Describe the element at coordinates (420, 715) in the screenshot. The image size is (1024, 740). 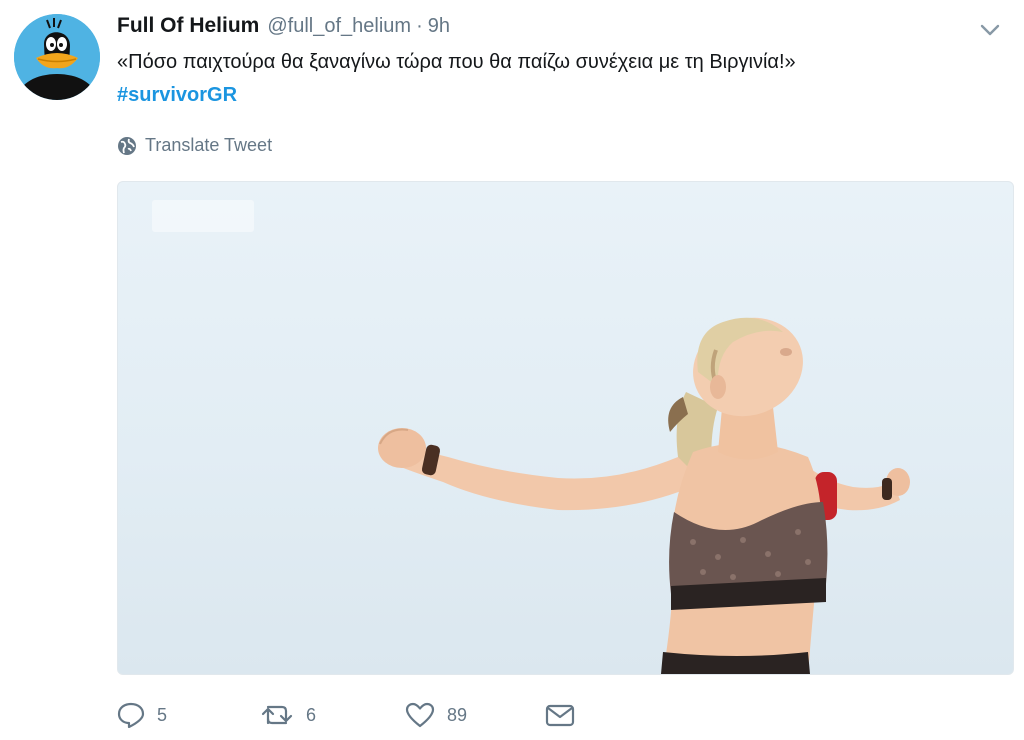
I see `heart-icon` at that location.